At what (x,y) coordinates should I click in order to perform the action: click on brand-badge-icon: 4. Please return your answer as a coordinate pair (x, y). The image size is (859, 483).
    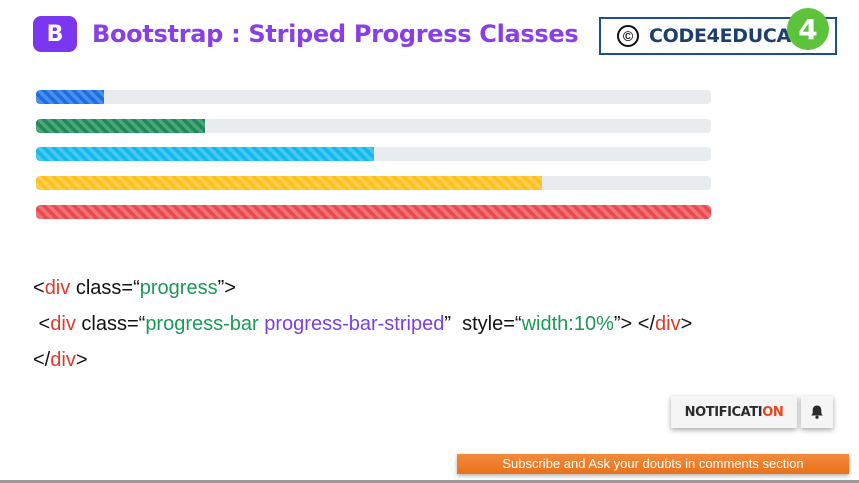
    Looking at the image, I should click on (808, 29).